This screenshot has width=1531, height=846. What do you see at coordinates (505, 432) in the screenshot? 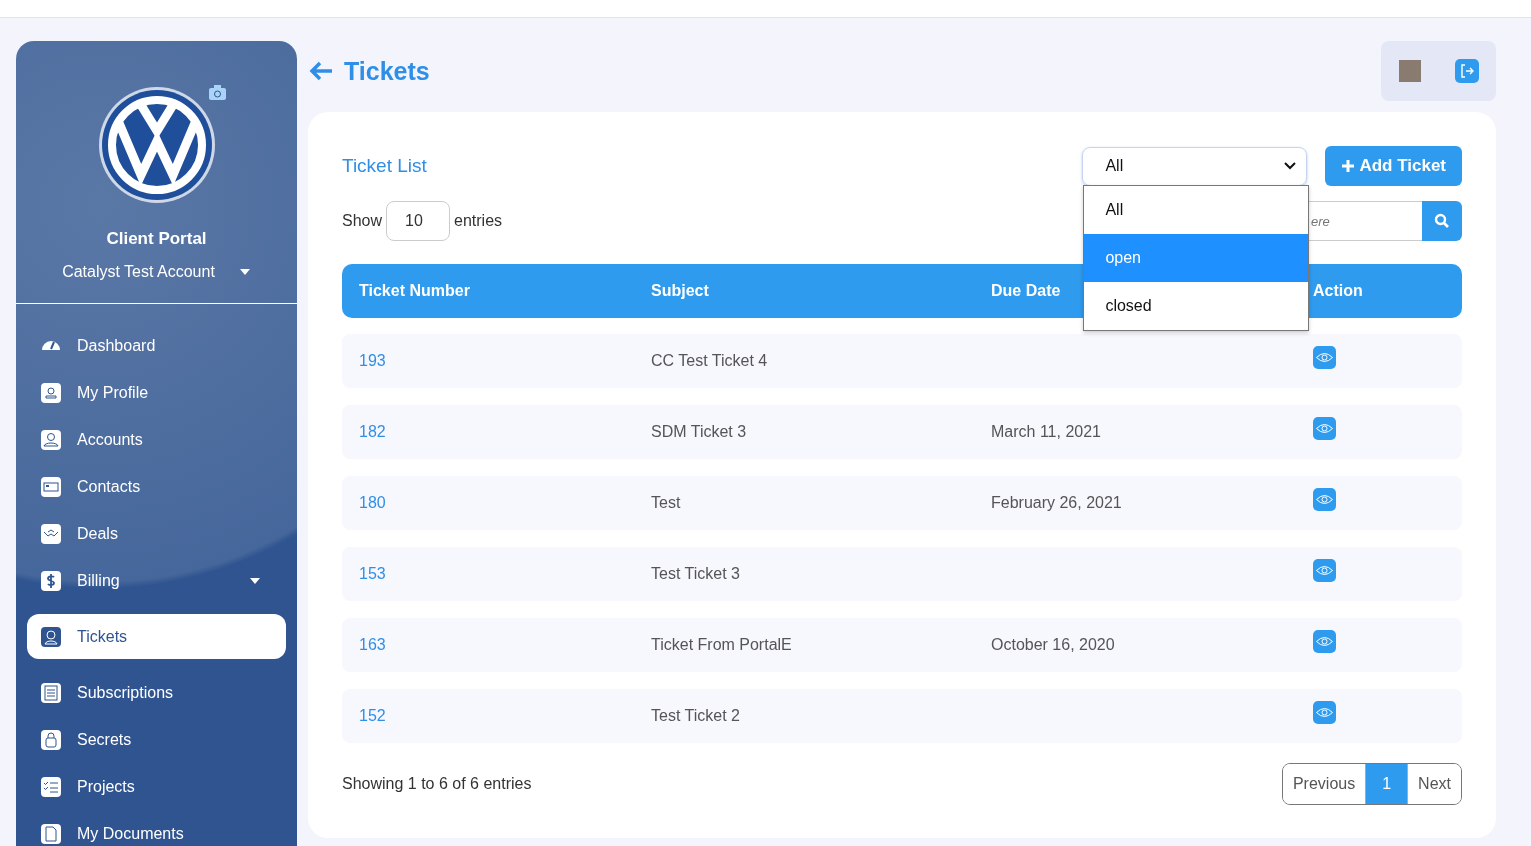
I see `ticket-number-link: 182` at bounding box center [505, 432].